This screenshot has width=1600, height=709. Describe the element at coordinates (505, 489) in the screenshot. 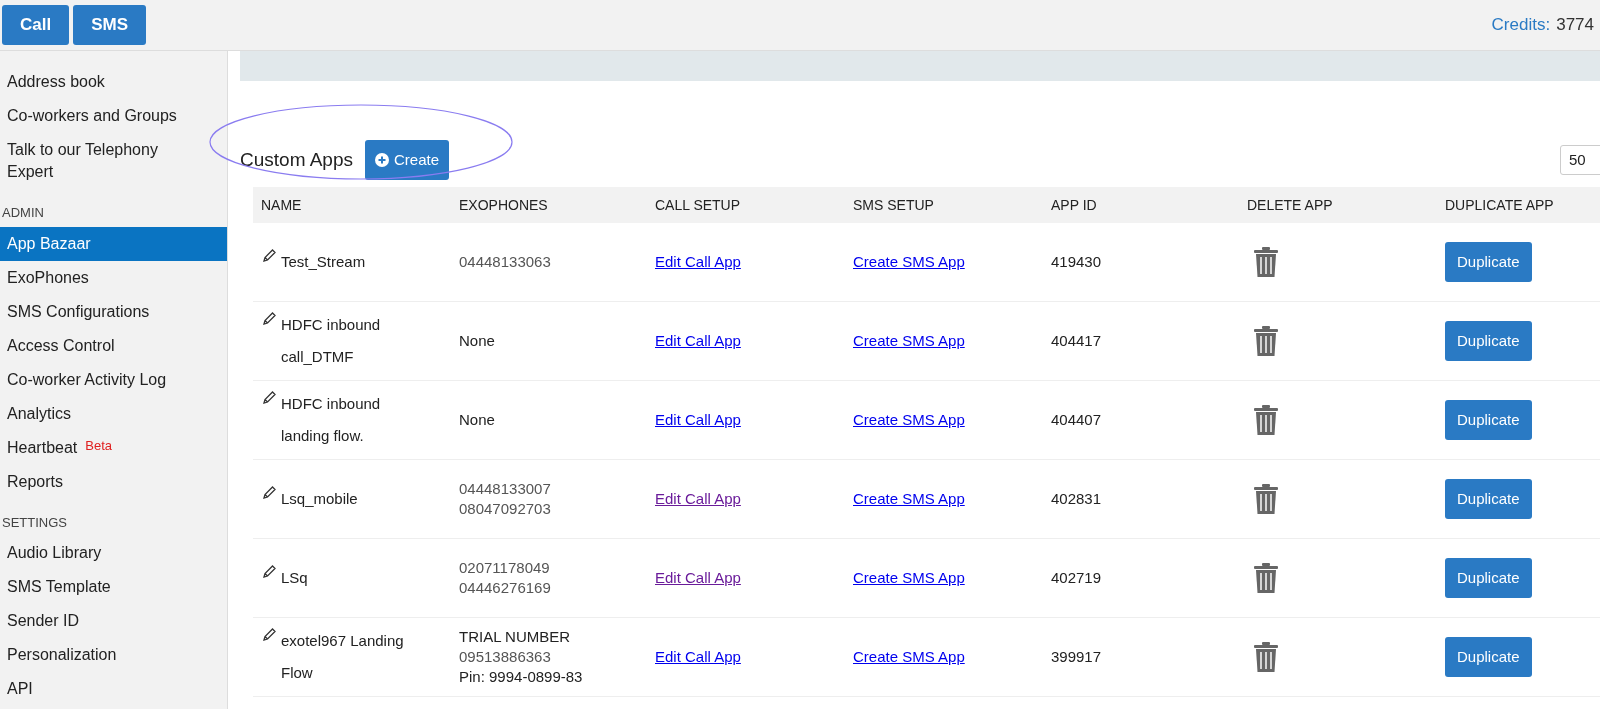

I see `phone-number: 04448133007` at that location.